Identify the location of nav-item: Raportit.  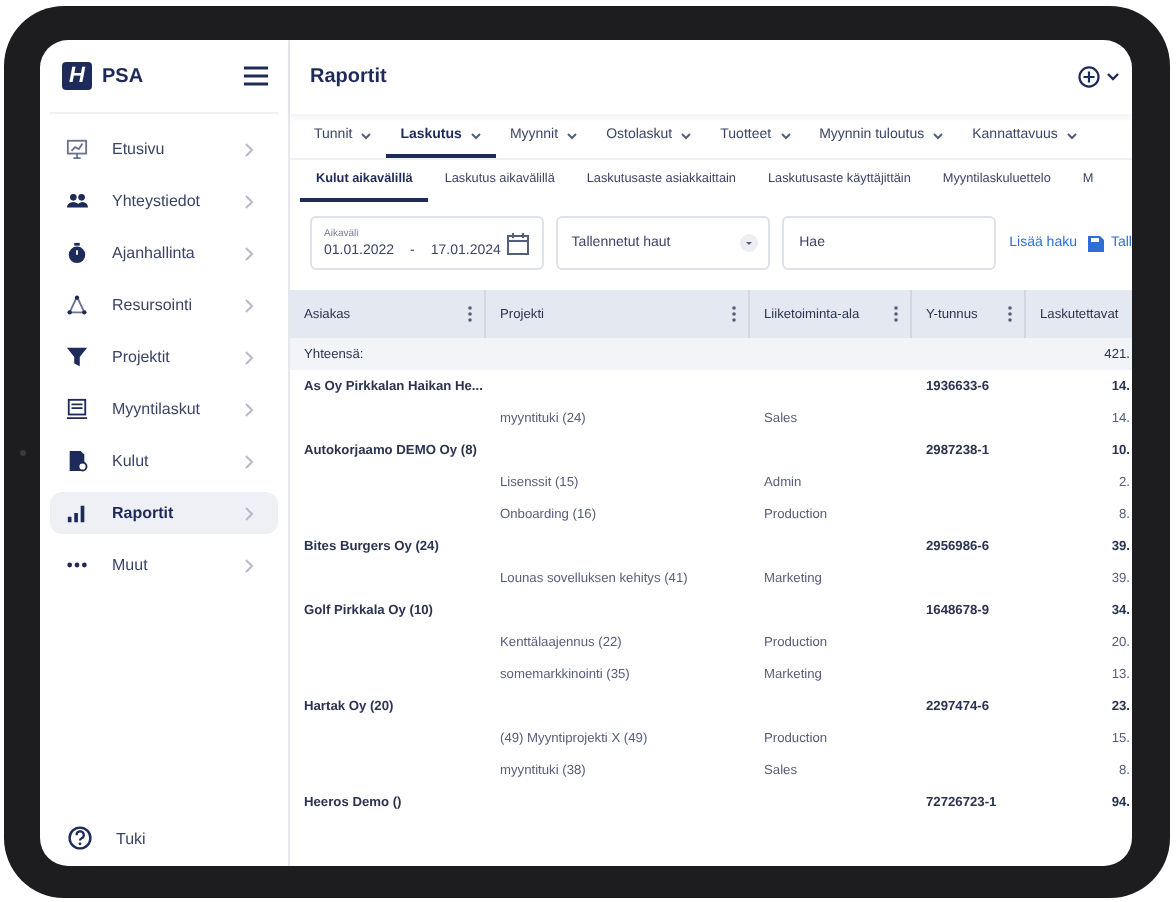
(164, 513).